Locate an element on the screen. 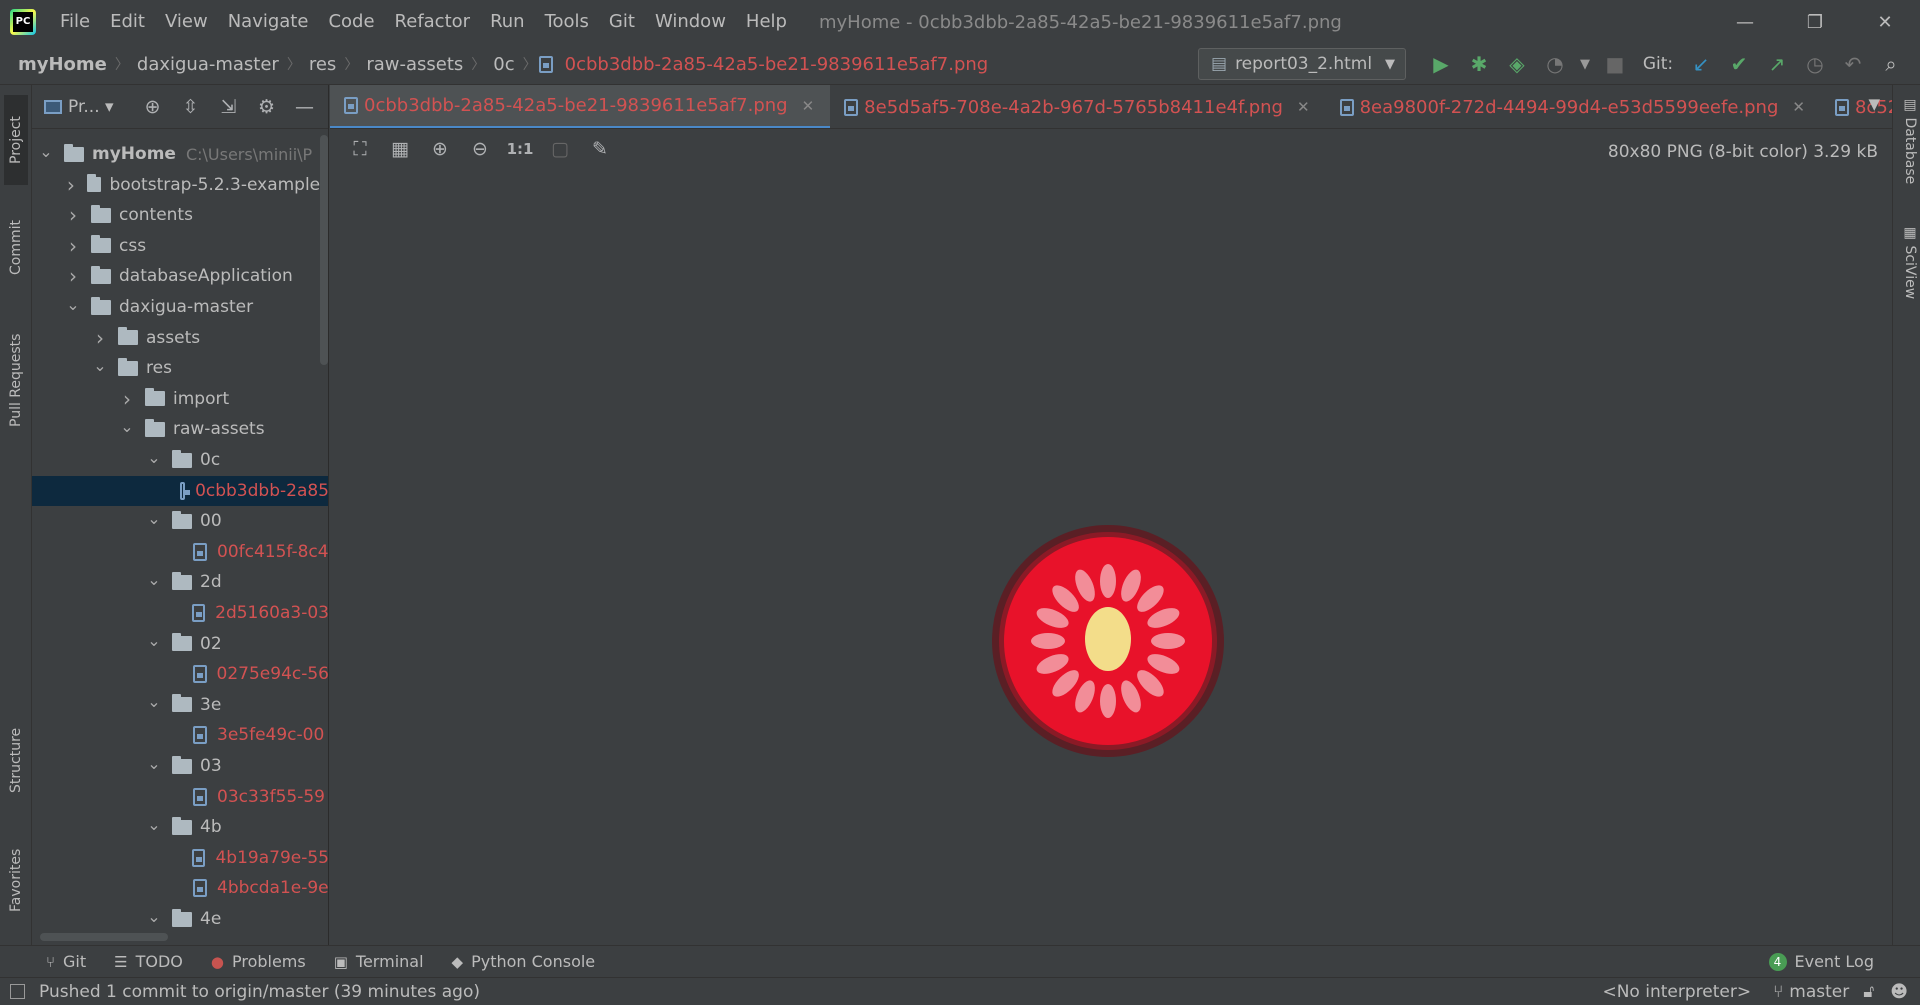 The height and width of the screenshot is (1005, 1920). git-commit-icon: ✔ is located at coordinates (1739, 64).